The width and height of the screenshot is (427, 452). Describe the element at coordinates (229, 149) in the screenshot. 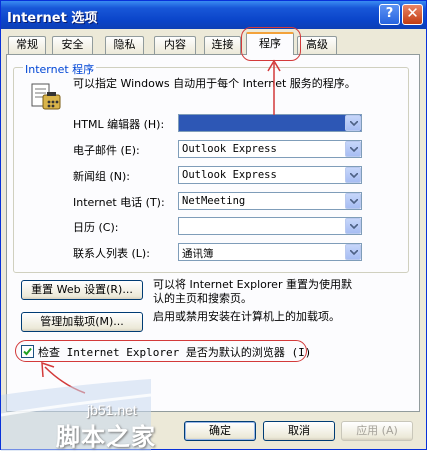

I see `email-value: Outlook Express` at that location.